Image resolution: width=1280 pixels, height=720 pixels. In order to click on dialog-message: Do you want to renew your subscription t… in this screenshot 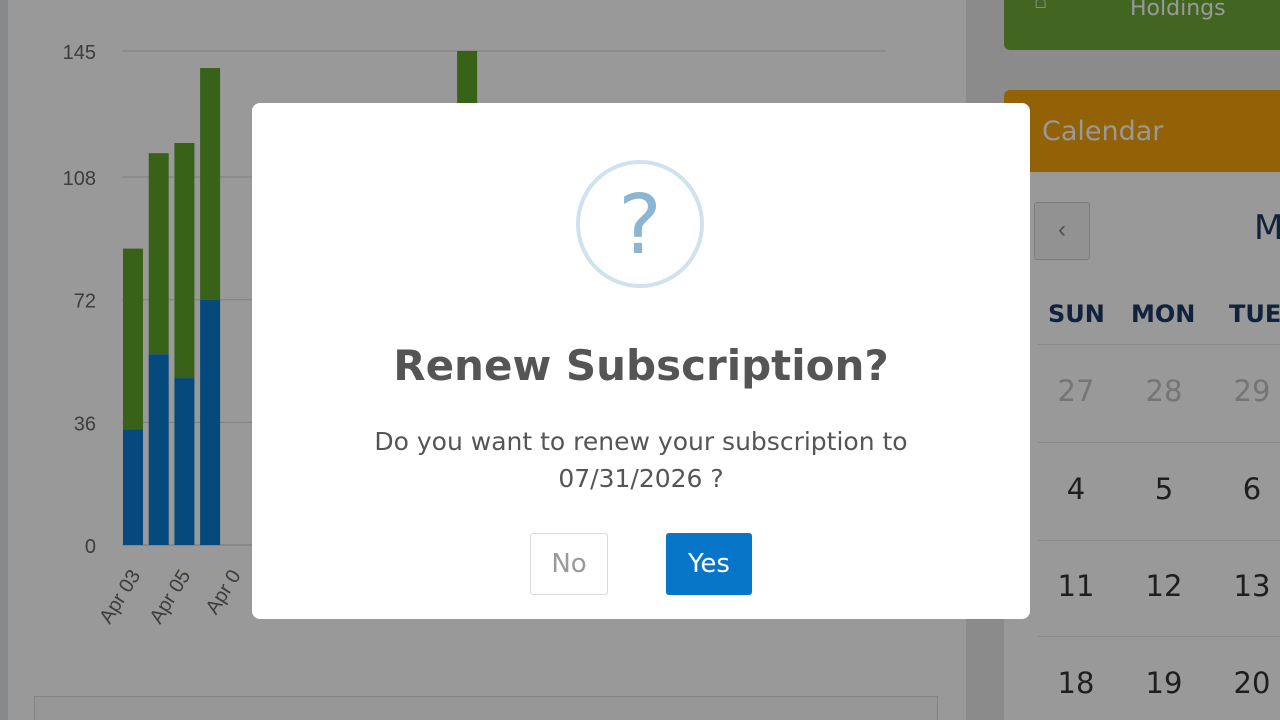, I will do `click(641, 460)`.